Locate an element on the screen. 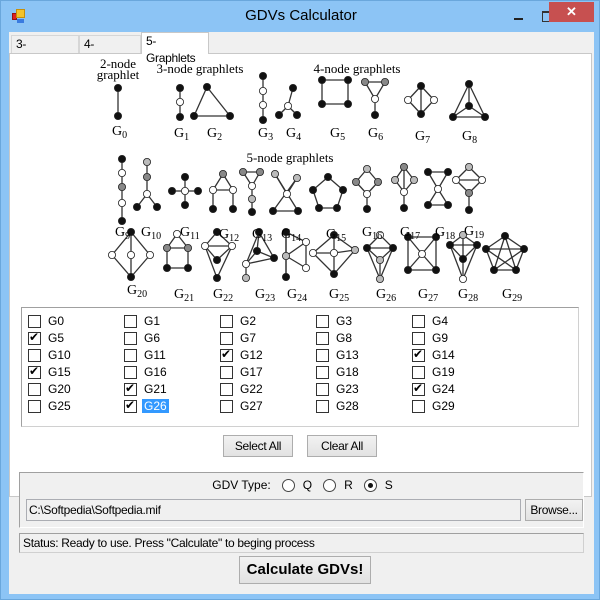 The width and height of the screenshot is (600, 600). checkbox-label: G7 is located at coordinates (248, 338).